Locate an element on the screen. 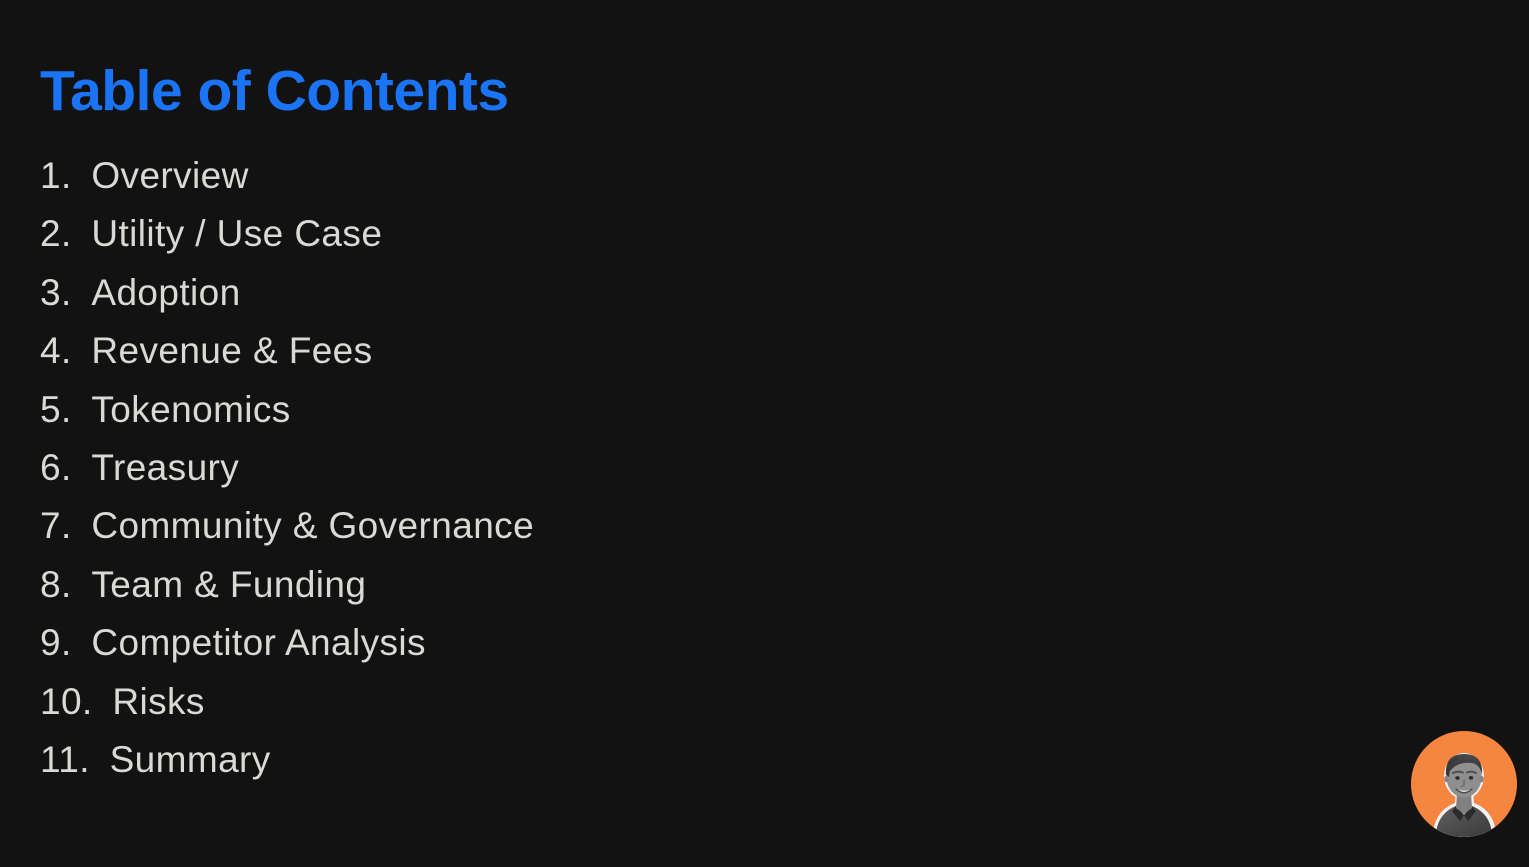 The image size is (1529, 867). presenter-avatar-photo-icon is located at coordinates (1464, 784).